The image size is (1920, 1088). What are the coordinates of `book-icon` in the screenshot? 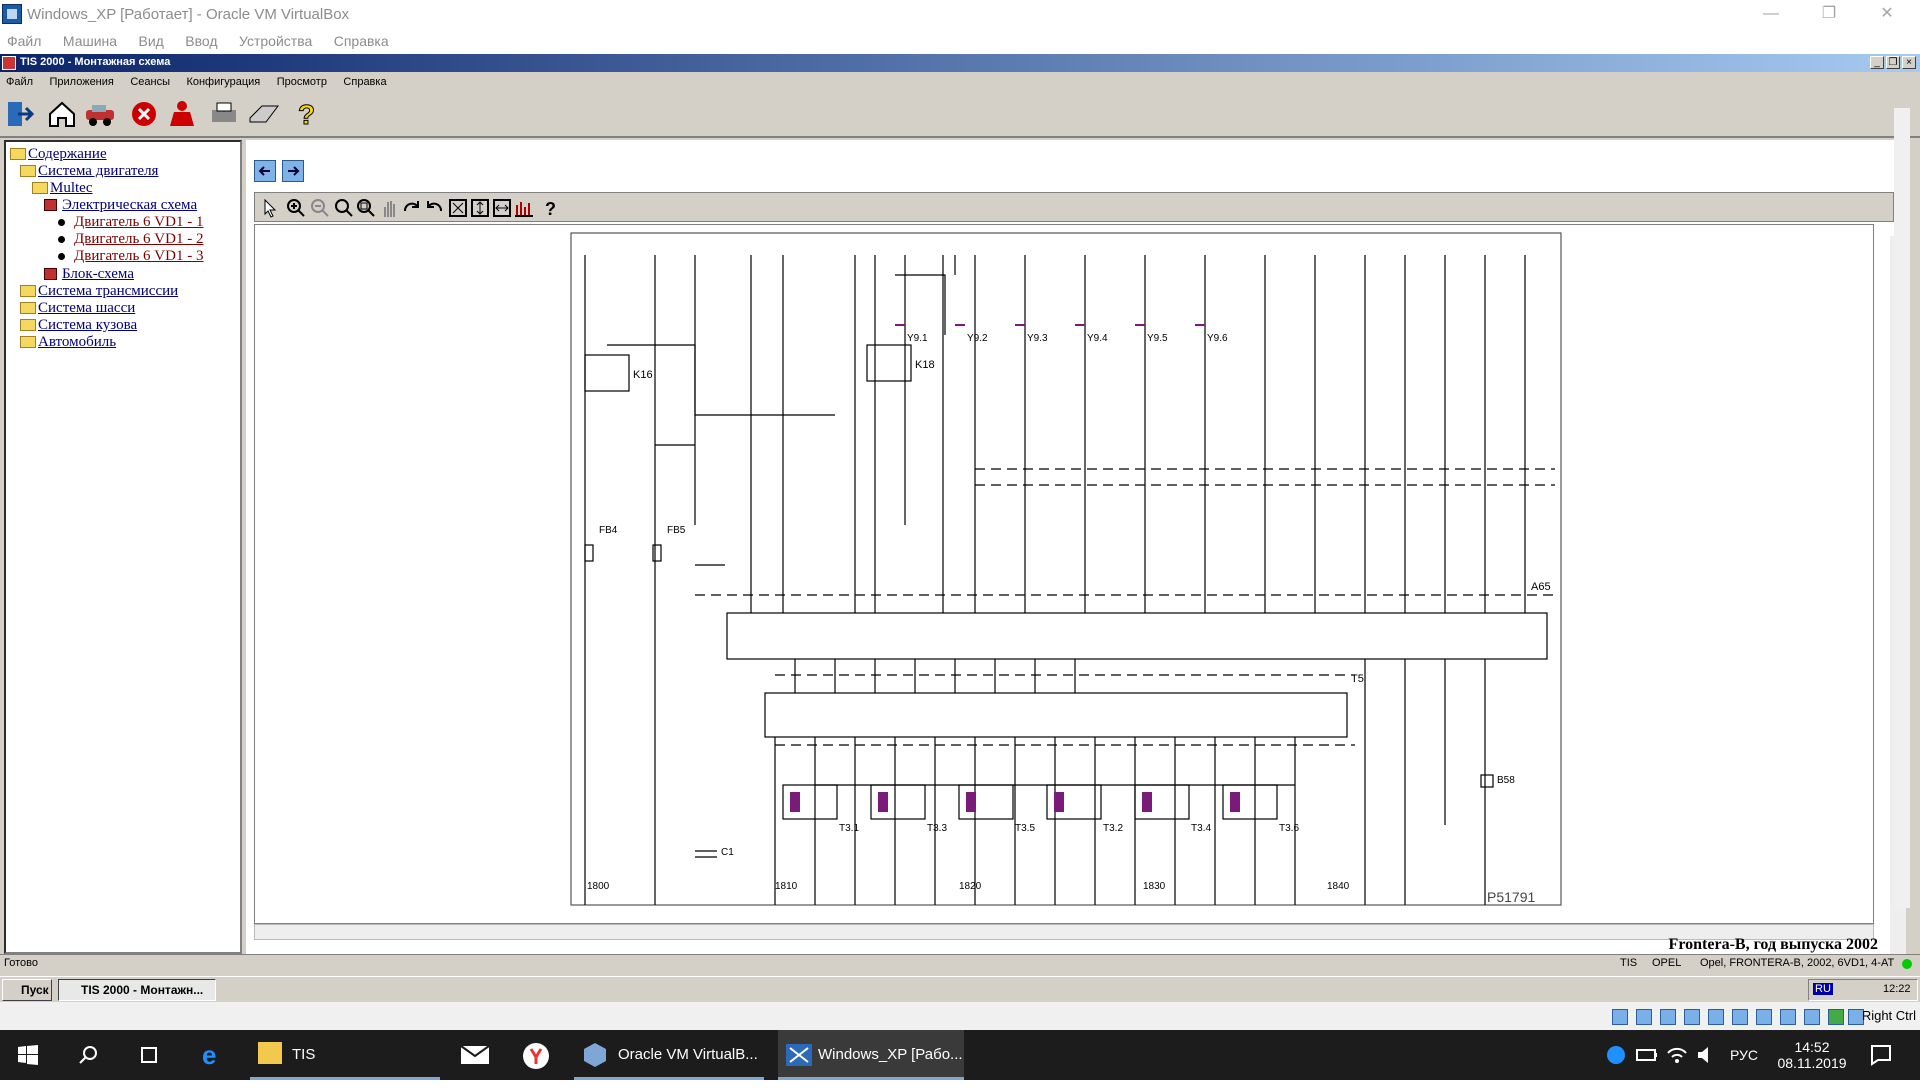 It's located at (50, 205).